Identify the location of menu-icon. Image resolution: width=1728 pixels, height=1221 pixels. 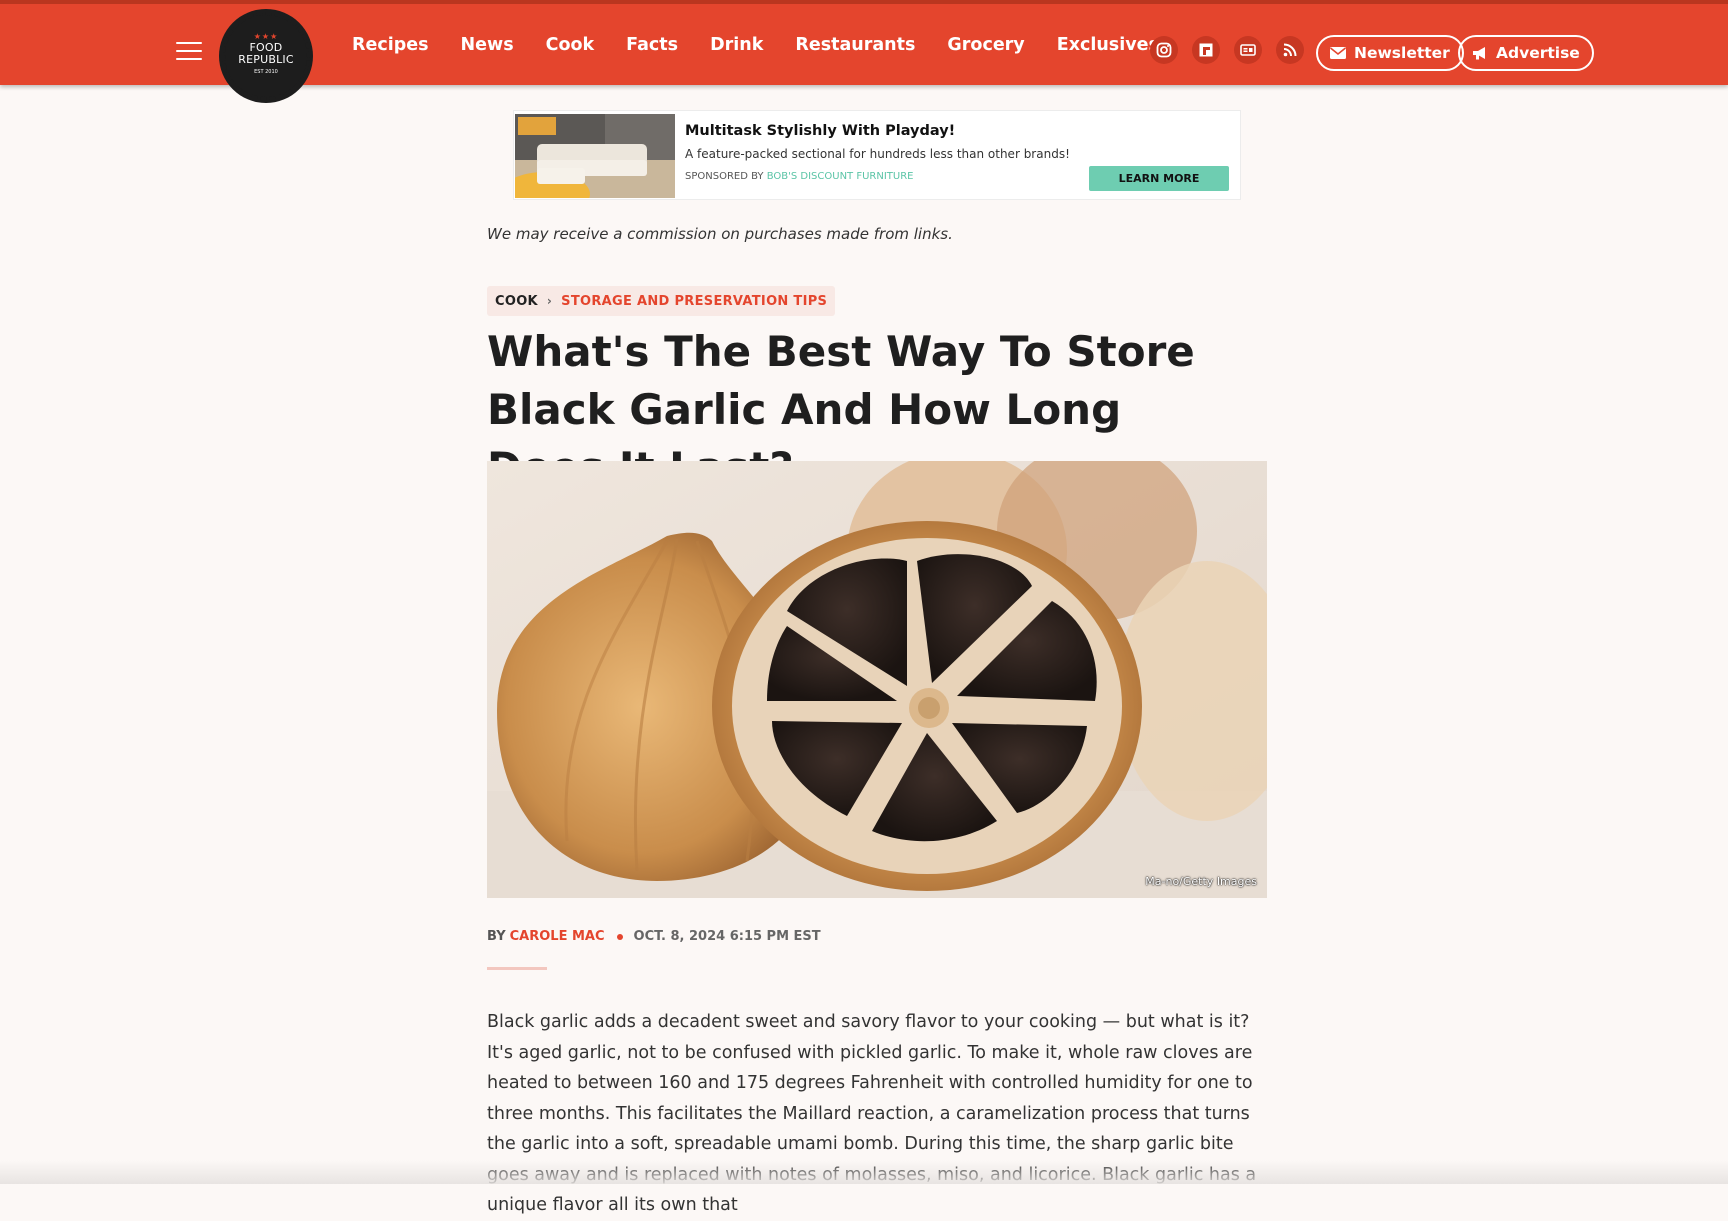
(189, 51).